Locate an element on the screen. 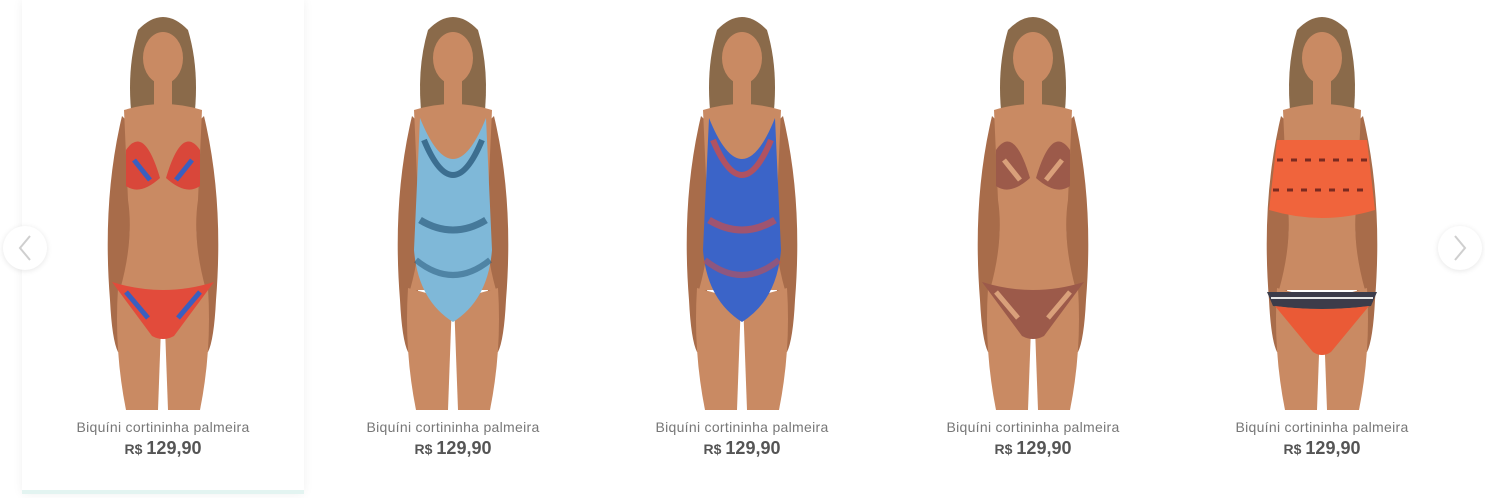  chevron-right-icon is located at coordinates (1460, 248).